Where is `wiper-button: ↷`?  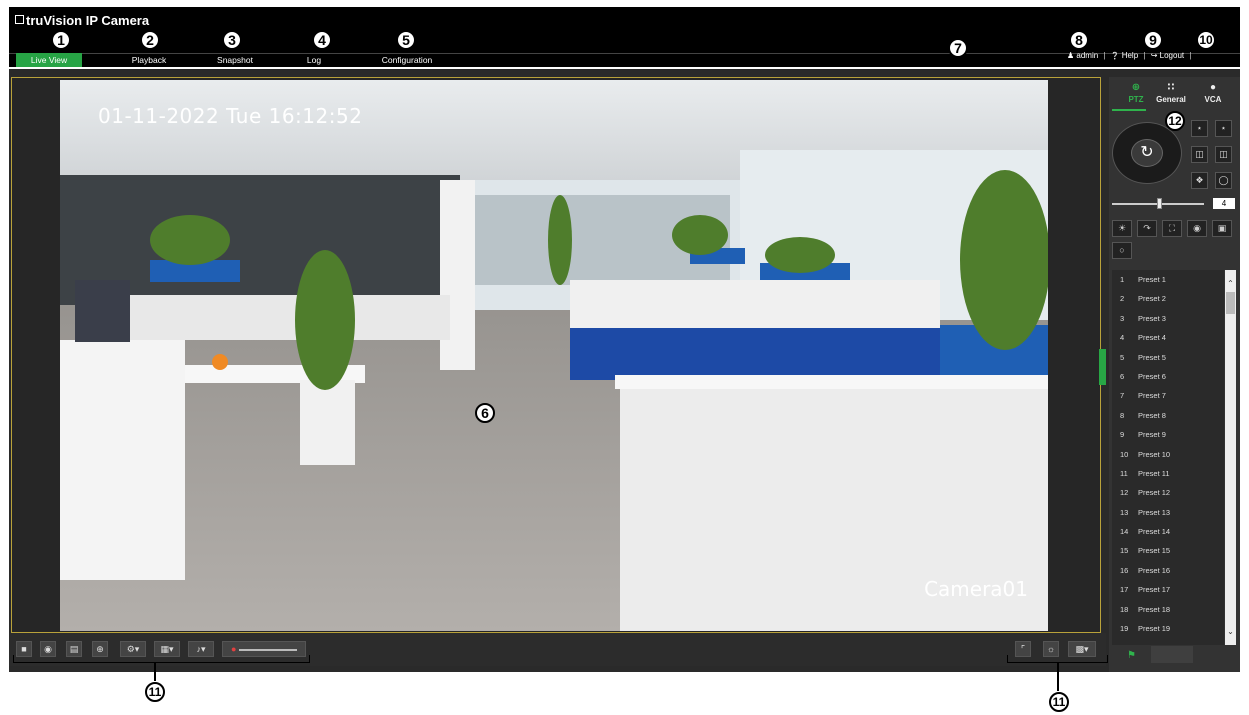 wiper-button: ↷ is located at coordinates (1147, 228).